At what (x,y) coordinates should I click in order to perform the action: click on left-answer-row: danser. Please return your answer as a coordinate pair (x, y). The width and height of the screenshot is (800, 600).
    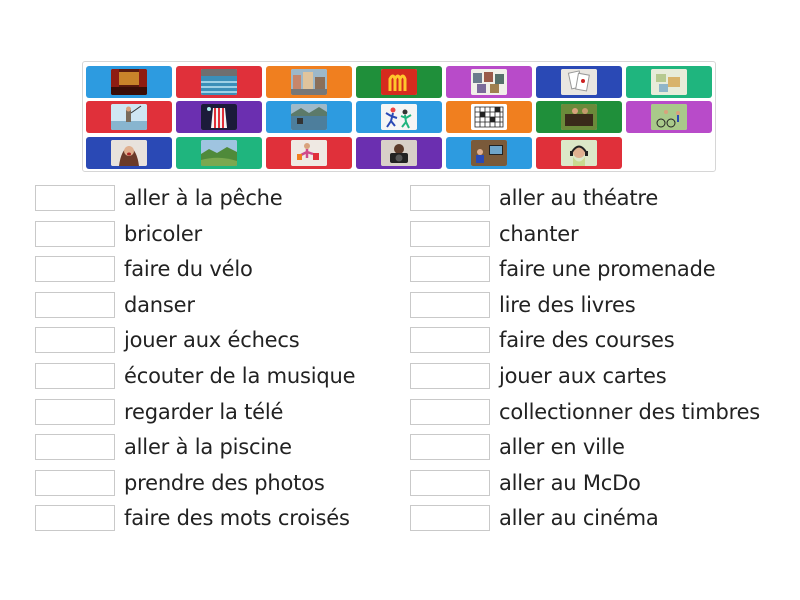
    Looking at the image, I should click on (115, 305).